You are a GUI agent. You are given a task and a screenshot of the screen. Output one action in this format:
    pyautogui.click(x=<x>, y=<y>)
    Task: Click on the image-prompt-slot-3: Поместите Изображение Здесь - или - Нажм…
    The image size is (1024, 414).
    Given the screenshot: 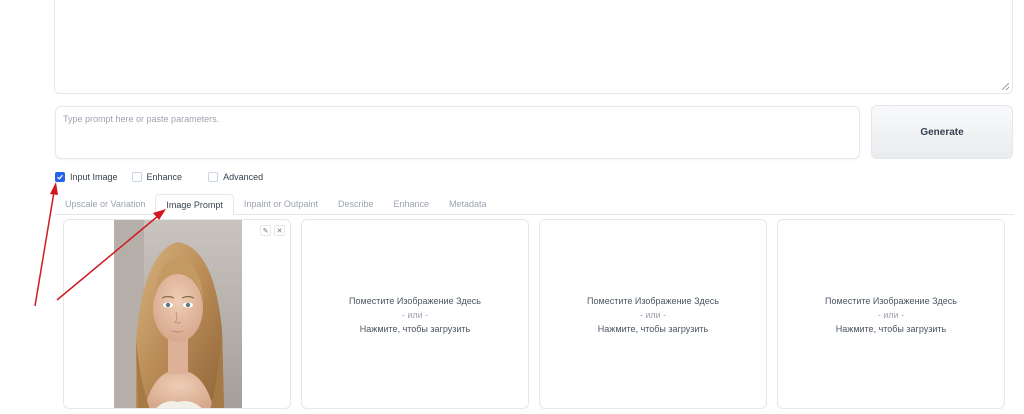 What is the action you would take?
    pyautogui.click(x=653, y=314)
    